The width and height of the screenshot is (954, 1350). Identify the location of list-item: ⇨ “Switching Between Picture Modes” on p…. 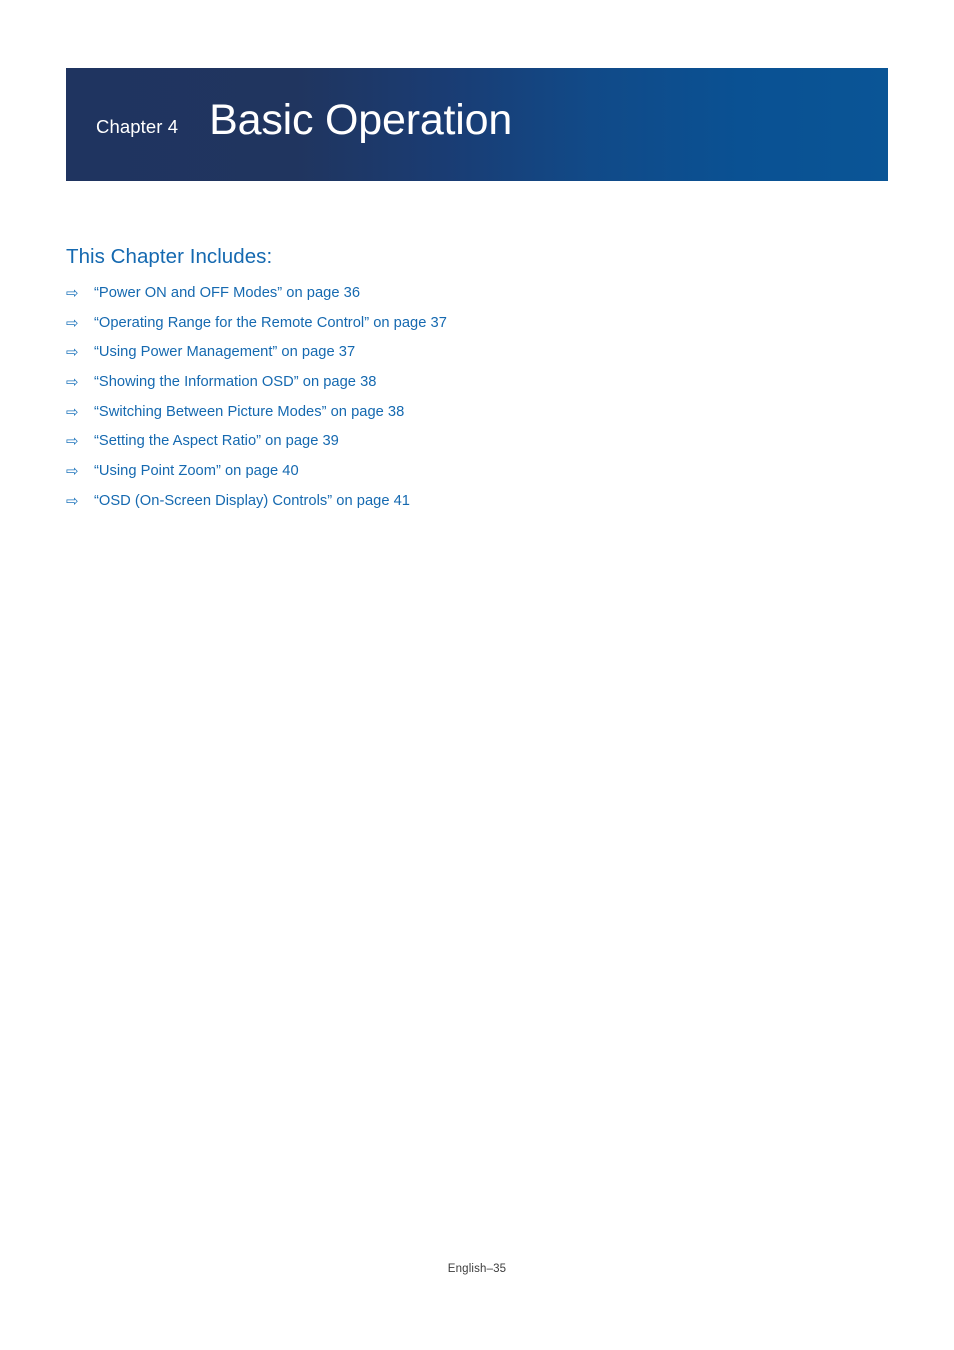
(466, 417).